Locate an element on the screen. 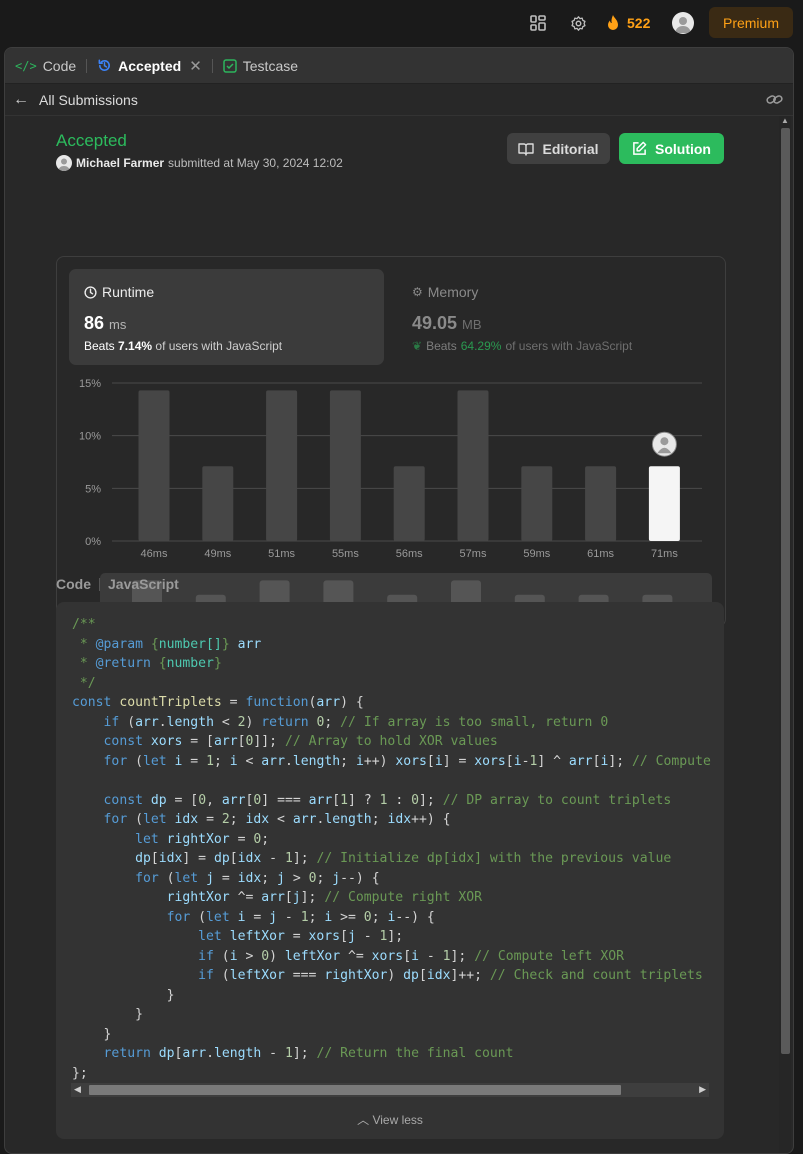 This screenshot has height=1154, width=803. tab-accepted: Accepted ✕ is located at coordinates (149, 65).